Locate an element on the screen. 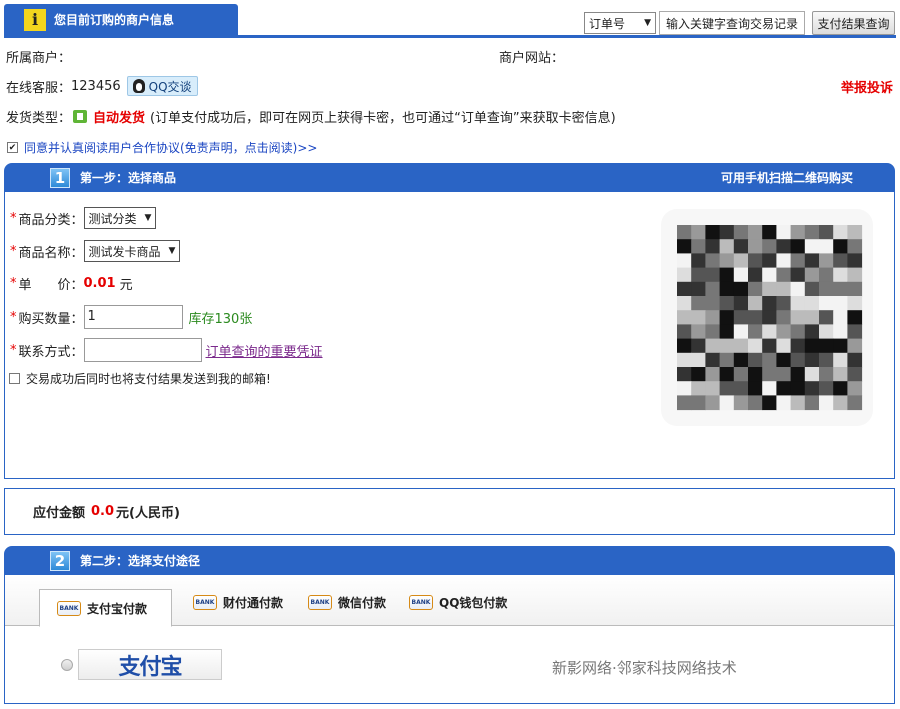 This screenshot has width=900, height=709. delivery-note: (订单支付成功后，即可在网页上获得卡密，也可通过“订单查询”来获取卡密信息) is located at coordinates (383, 118).